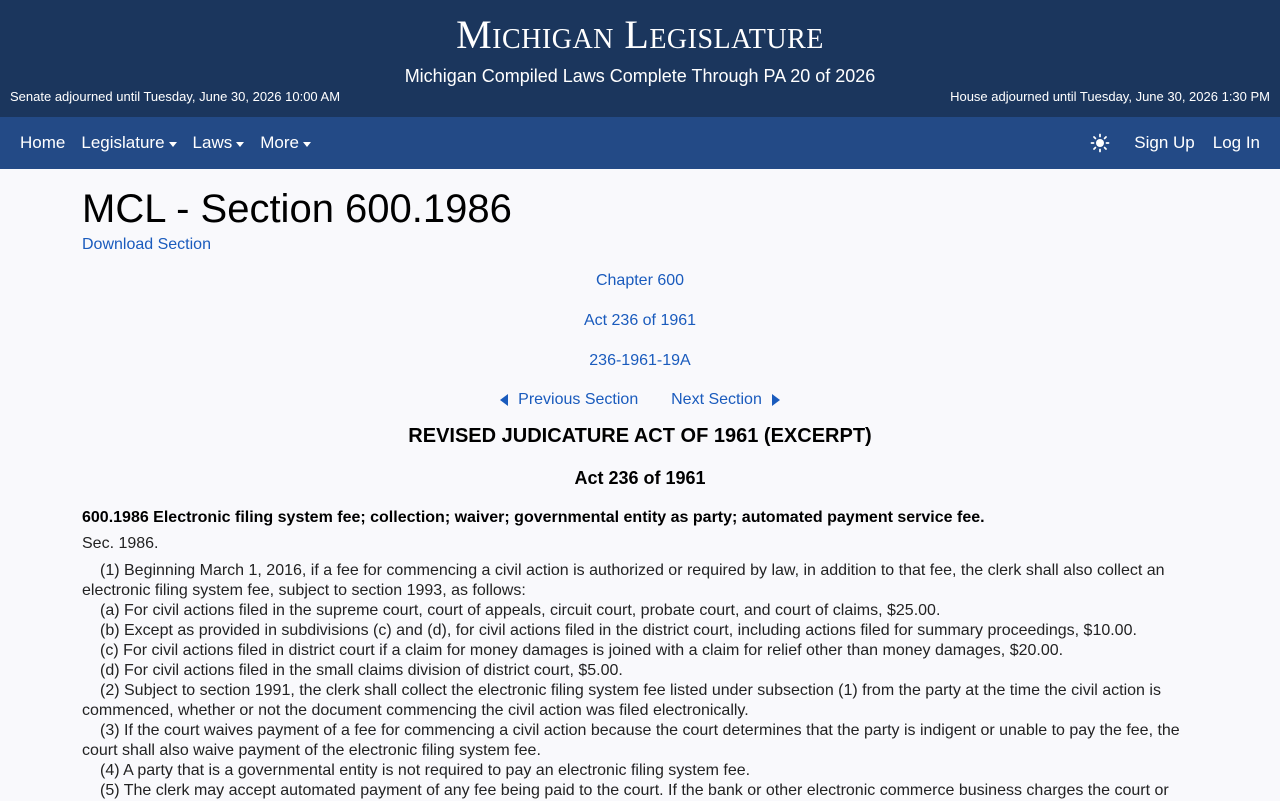  Describe the element at coordinates (640, 35) in the screenshot. I see `site-title: Michigan Legislature` at that location.